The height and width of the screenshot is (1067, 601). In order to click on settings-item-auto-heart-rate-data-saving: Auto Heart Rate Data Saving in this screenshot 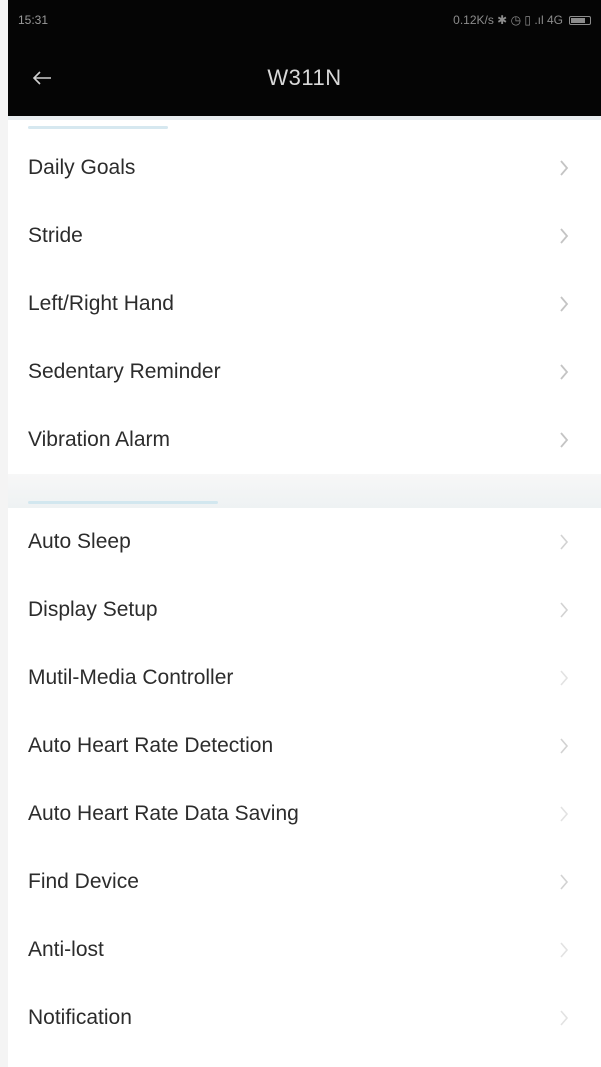, I will do `click(304, 814)`.